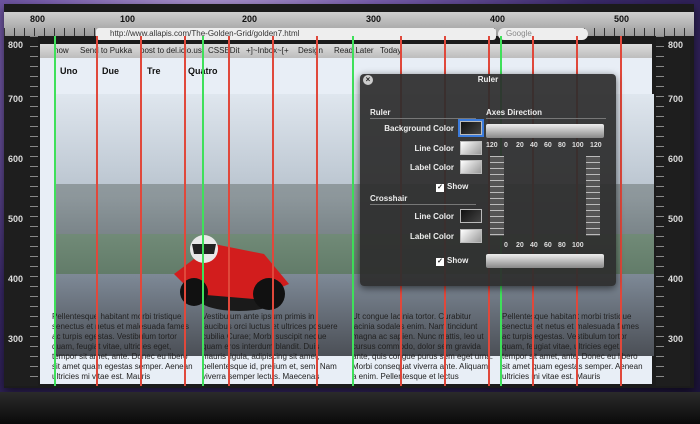  I want to click on label-color-swatch, so click(471, 167).